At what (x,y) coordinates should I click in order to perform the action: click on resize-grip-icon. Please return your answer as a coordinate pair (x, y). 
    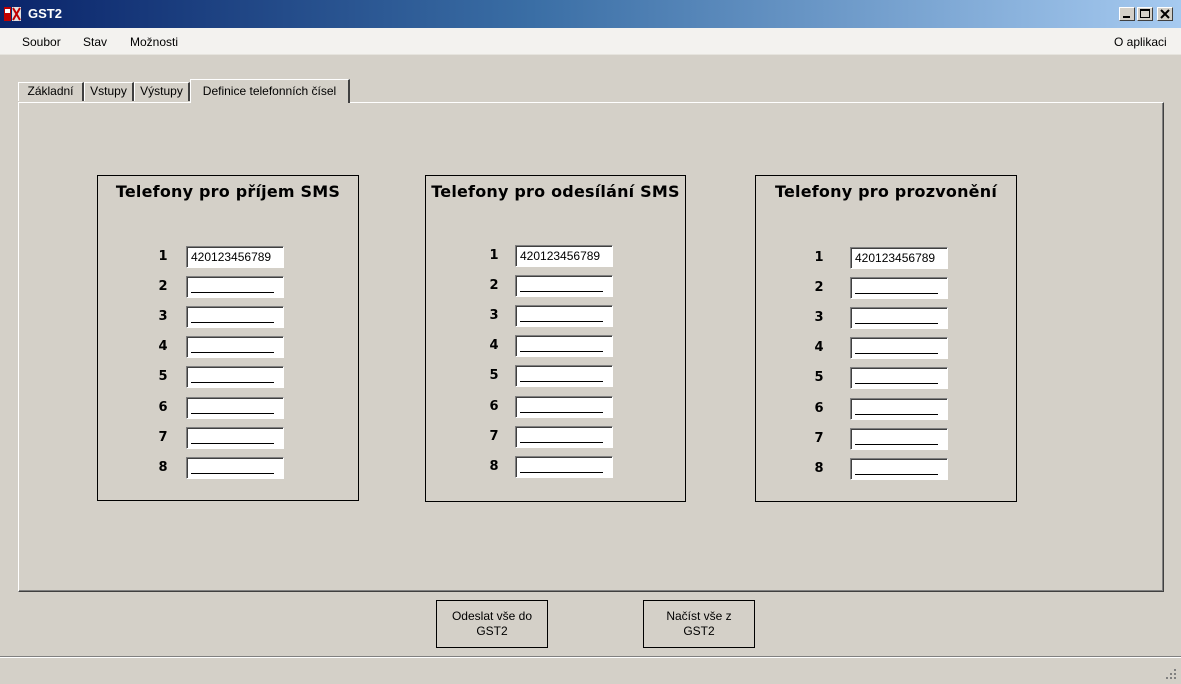
    Looking at the image, I should click on (1171, 674).